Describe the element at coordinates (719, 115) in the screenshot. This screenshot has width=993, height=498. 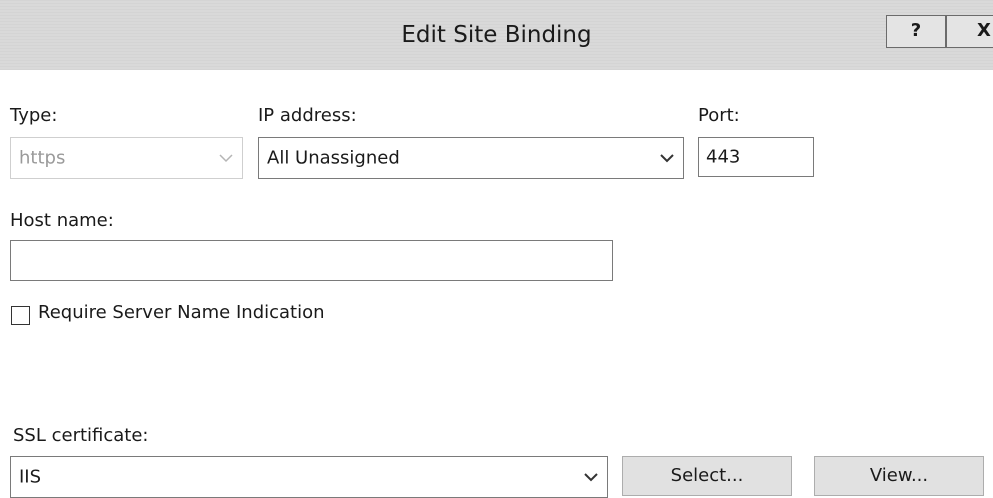
I see `port-label: Port:` at that location.